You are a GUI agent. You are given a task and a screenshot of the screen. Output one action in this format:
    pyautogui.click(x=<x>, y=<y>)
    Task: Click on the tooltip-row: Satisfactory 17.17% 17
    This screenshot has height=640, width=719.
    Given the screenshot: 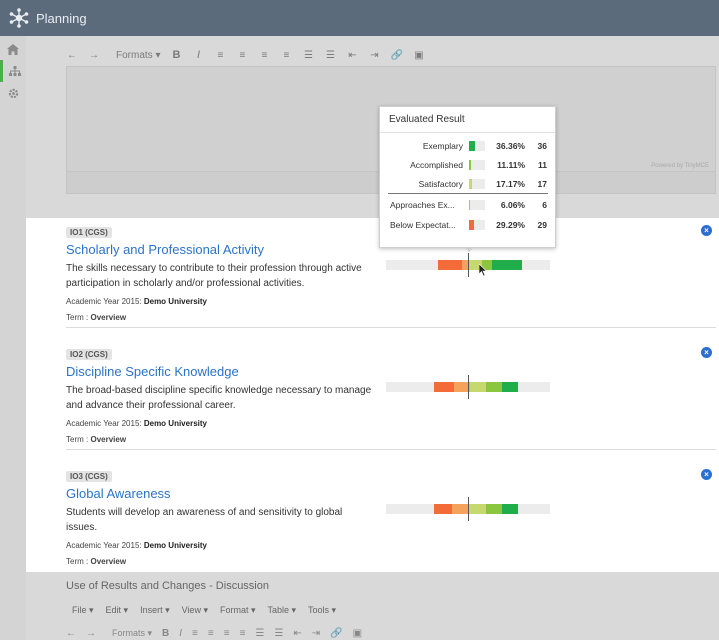 What is the action you would take?
    pyautogui.click(x=482, y=184)
    